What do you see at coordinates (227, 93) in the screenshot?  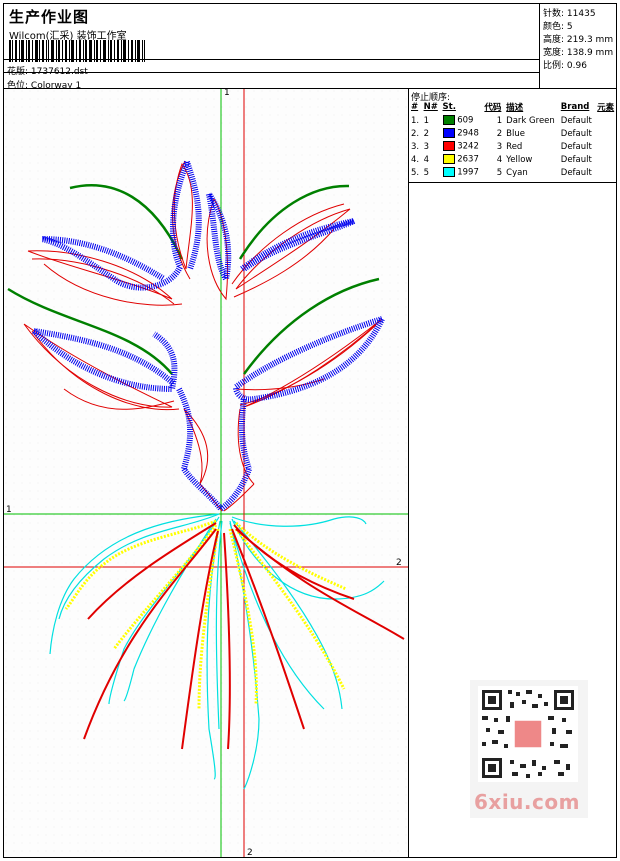 I see `axis-label-top: 1` at bounding box center [227, 93].